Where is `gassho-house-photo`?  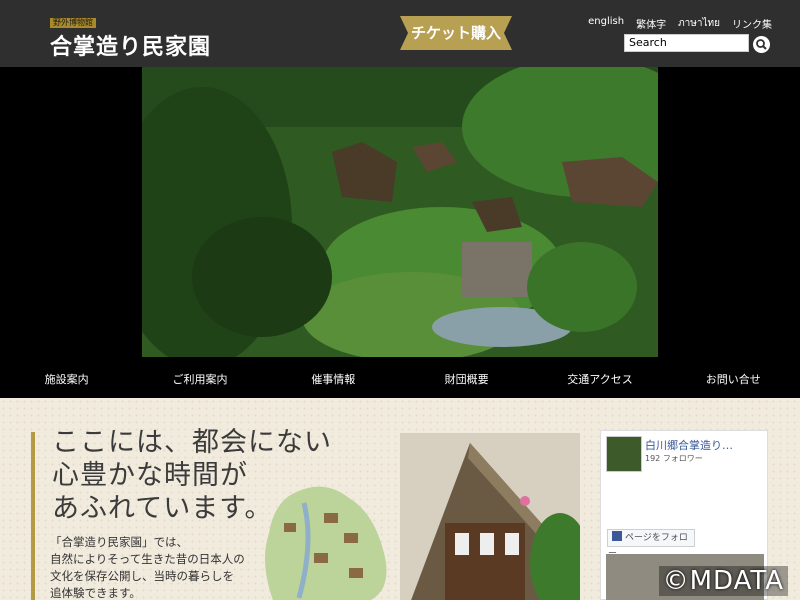
gassho-house-photo is located at coordinates (495, 516).